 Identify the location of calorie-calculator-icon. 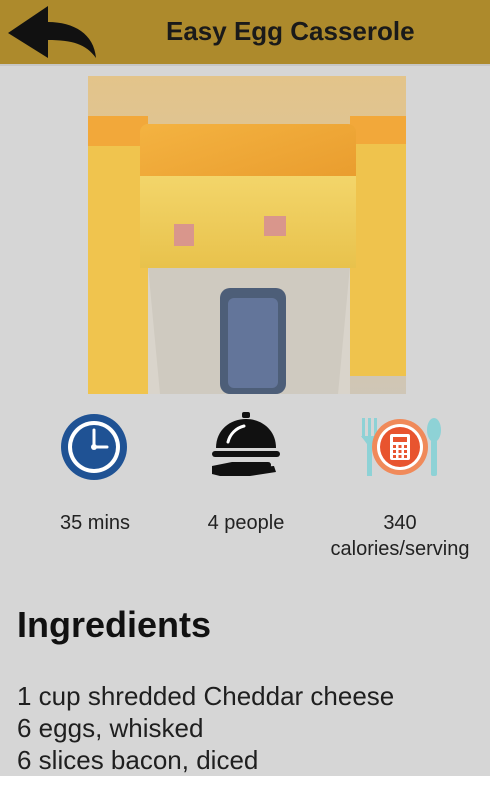
(401, 447).